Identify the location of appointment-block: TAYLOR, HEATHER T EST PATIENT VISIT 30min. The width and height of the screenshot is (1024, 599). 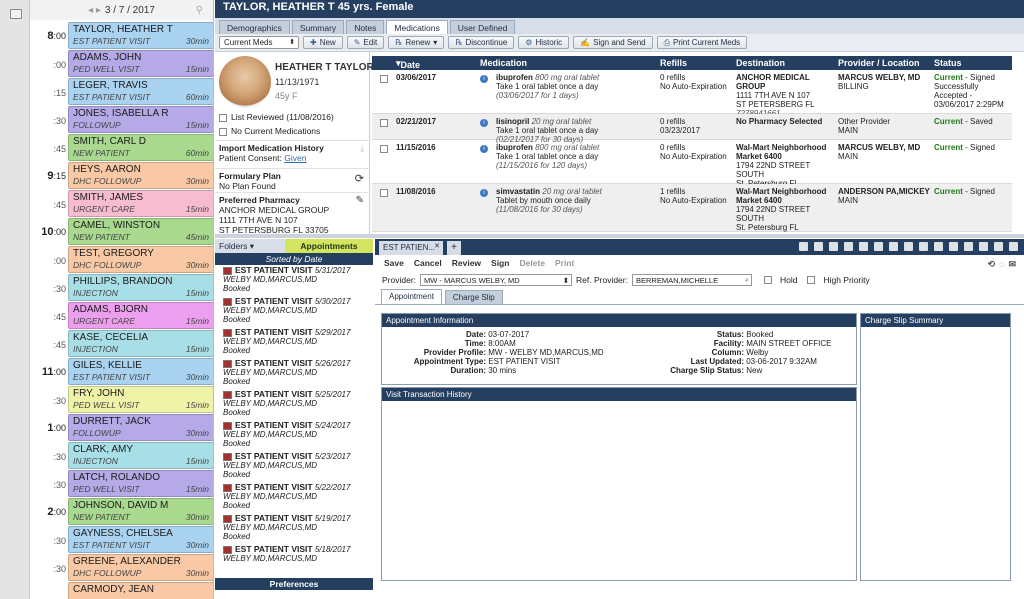
(140, 35).